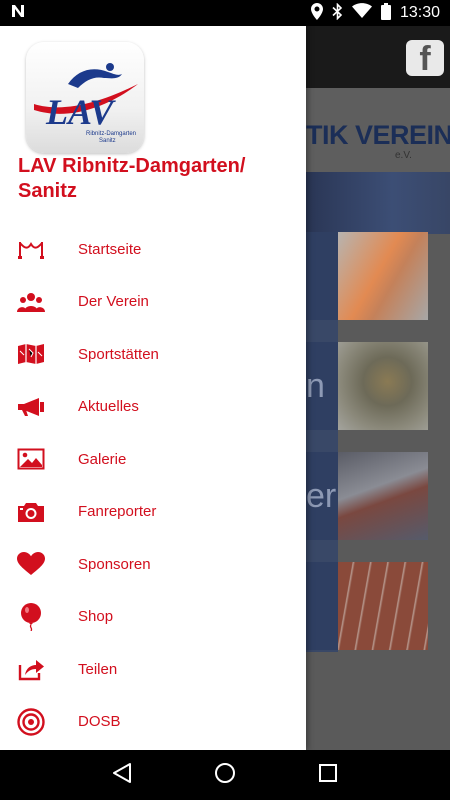 The image size is (450, 800). Describe the element at coordinates (80, 112) in the screenshot. I see `svg-text: LAV` at that location.